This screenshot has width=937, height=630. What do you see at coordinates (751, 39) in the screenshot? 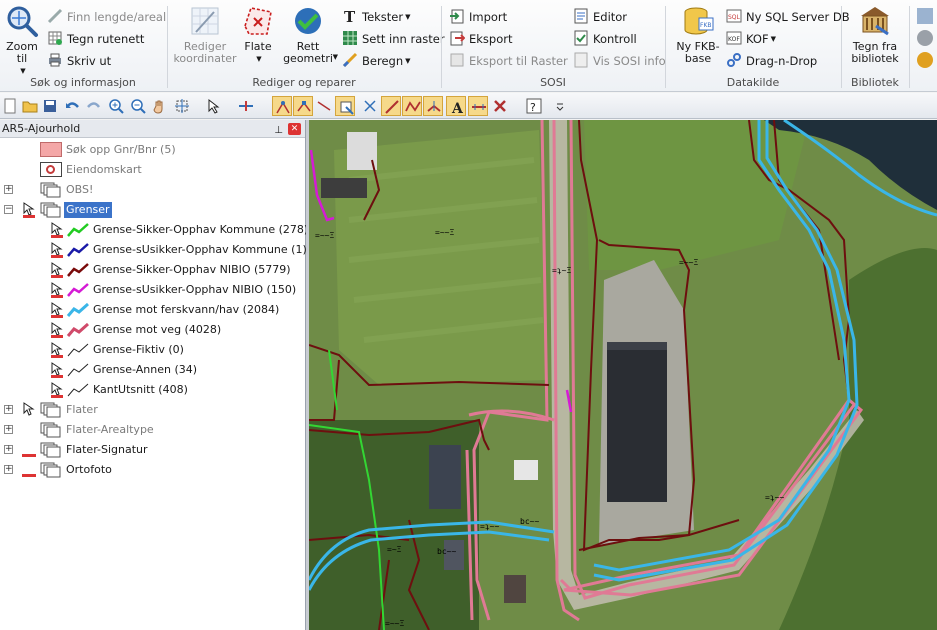
I see `kof-button: KOF KOF ▼` at bounding box center [751, 39].